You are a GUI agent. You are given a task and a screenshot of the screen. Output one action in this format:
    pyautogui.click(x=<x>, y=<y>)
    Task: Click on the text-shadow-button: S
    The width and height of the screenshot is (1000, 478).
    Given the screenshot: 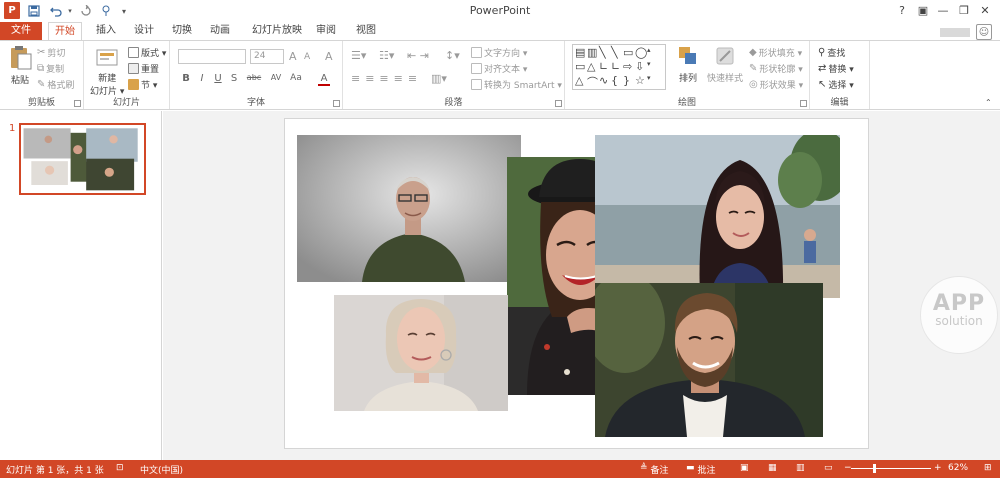 What is the action you would take?
    pyautogui.click(x=234, y=78)
    